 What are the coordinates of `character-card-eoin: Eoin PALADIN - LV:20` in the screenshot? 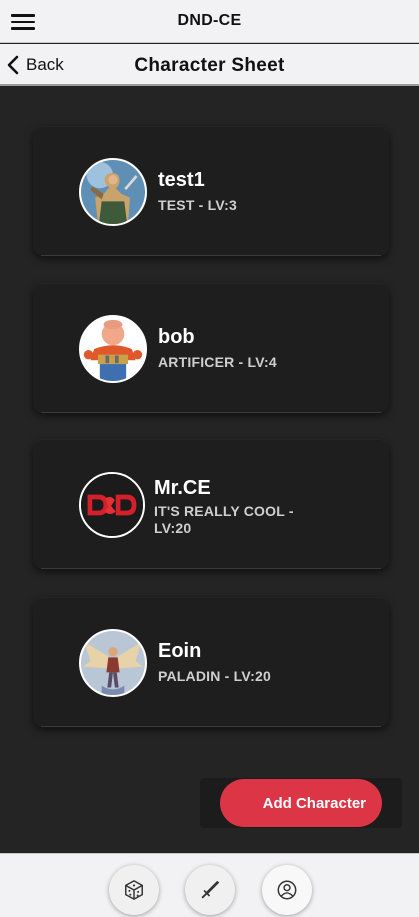 It's located at (211, 662).